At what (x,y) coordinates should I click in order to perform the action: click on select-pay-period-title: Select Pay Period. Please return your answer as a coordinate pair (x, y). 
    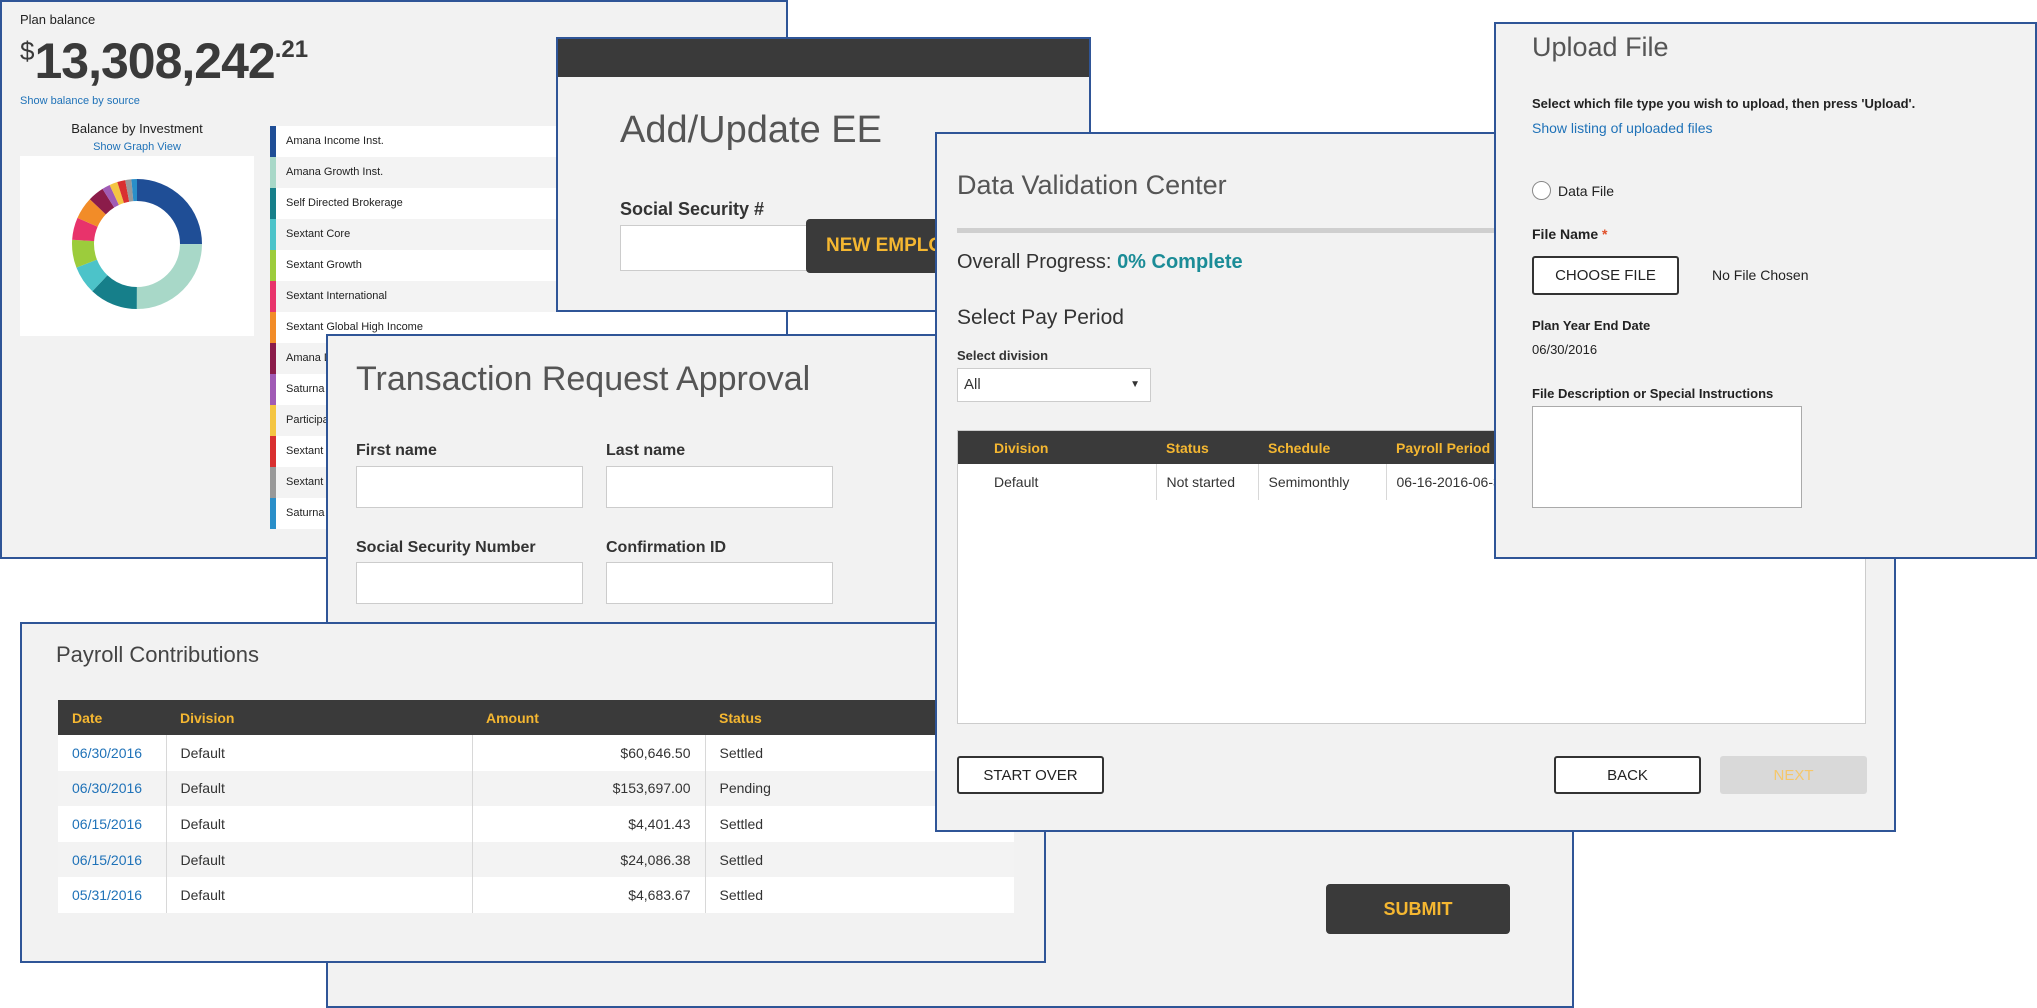
    Looking at the image, I should click on (1040, 317).